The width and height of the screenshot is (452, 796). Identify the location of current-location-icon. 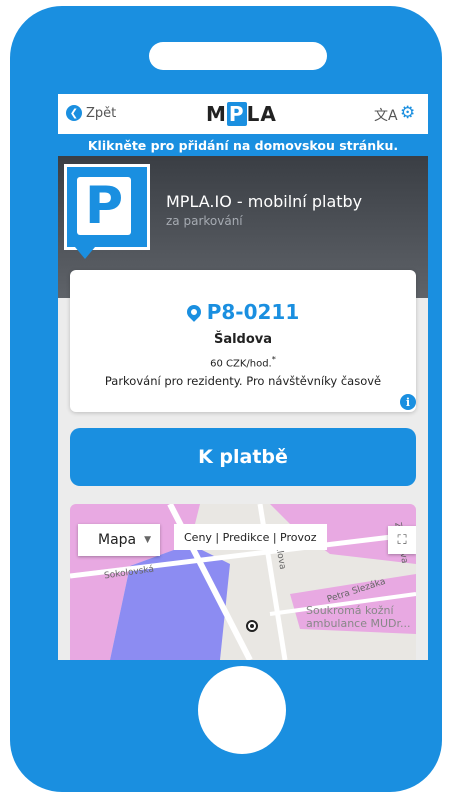
(252, 626).